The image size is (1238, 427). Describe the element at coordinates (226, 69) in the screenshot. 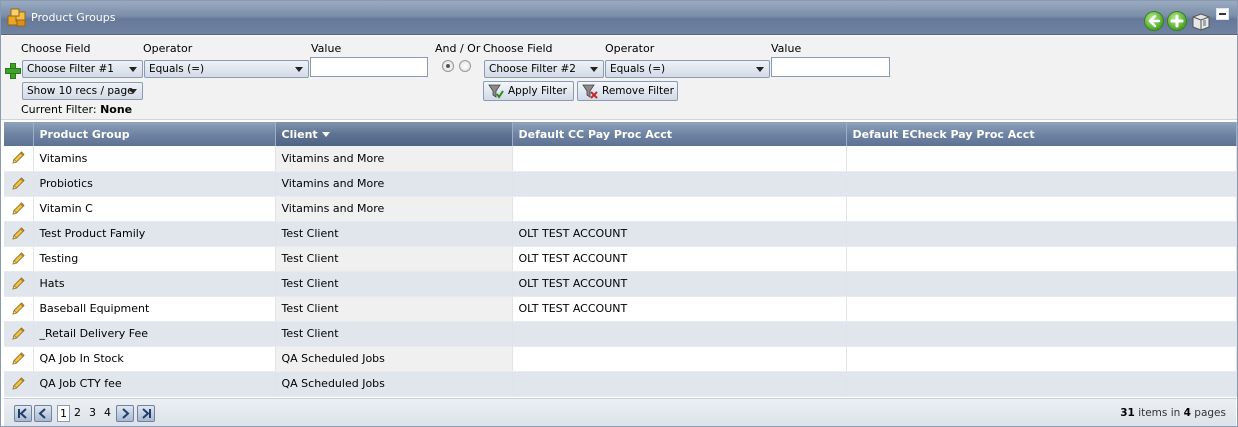

I see `operator-select-1: Equals (=)` at that location.